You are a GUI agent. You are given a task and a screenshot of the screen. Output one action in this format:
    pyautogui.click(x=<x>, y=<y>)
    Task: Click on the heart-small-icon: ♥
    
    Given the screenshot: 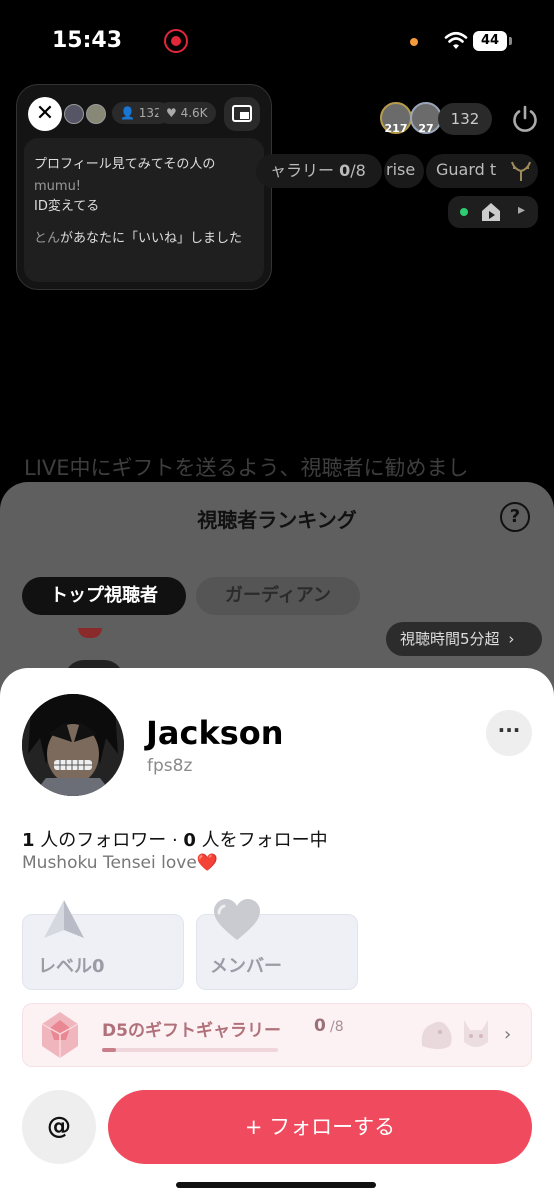 What is the action you would take?
    pyautogui.click(x=171, y=113)
    